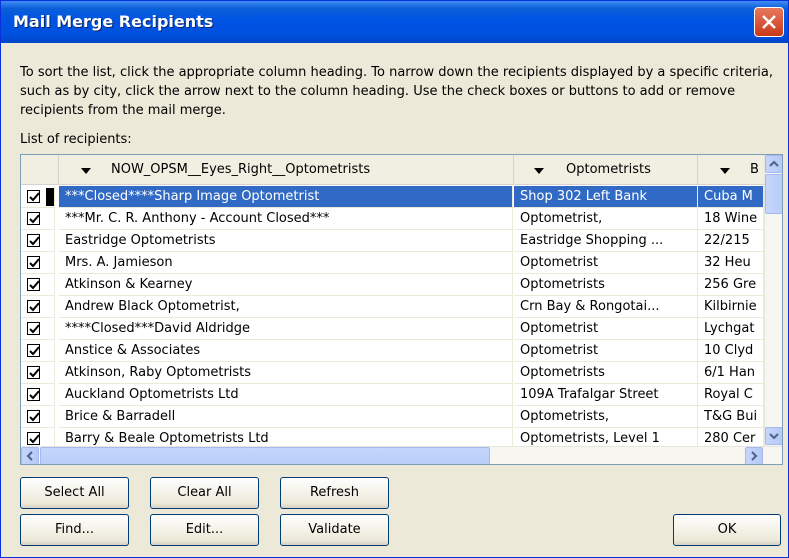 The height and width of the screenshot is (558, 789). I want to click on close-button, so click(769, 22).